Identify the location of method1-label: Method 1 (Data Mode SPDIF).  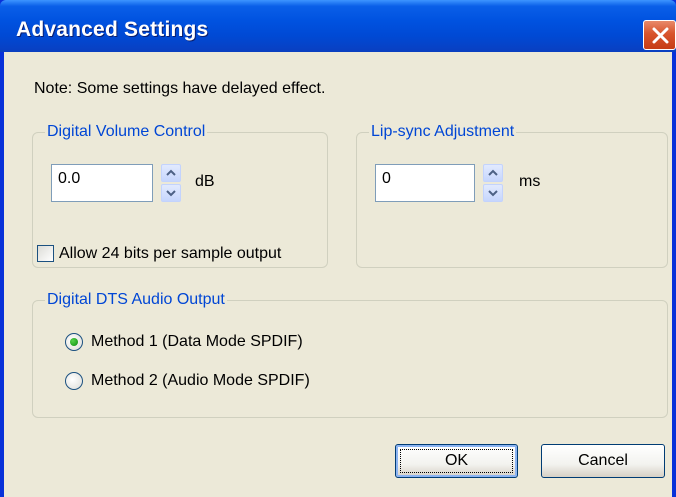
(197, 342).